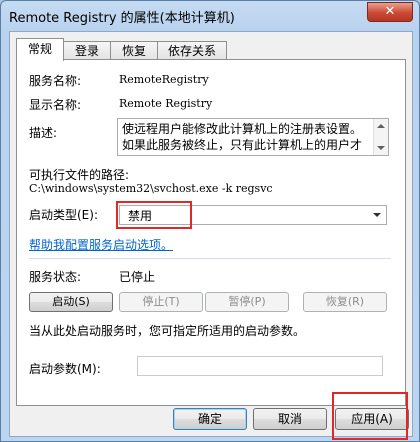  Describe the element at coordinates (43, 133) in the screenshot. I see `description-label: 描述:` at that location.